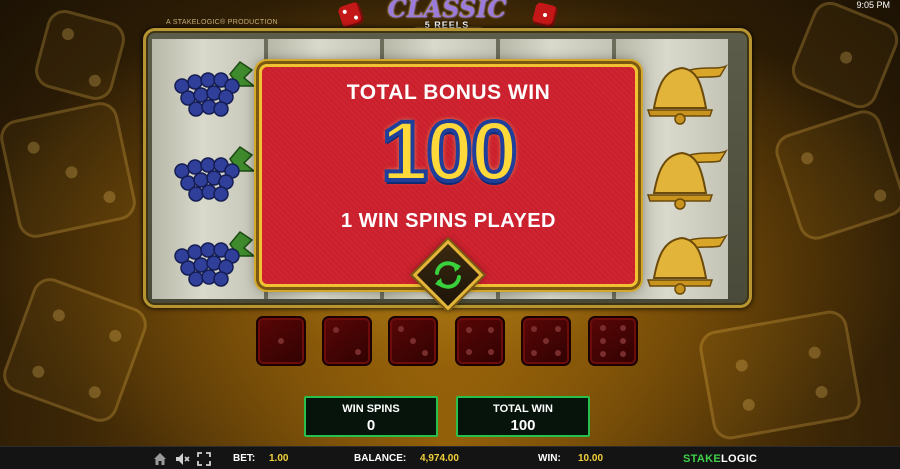  I want to click on brand-part-2: LOGIC, so click(739, 459).